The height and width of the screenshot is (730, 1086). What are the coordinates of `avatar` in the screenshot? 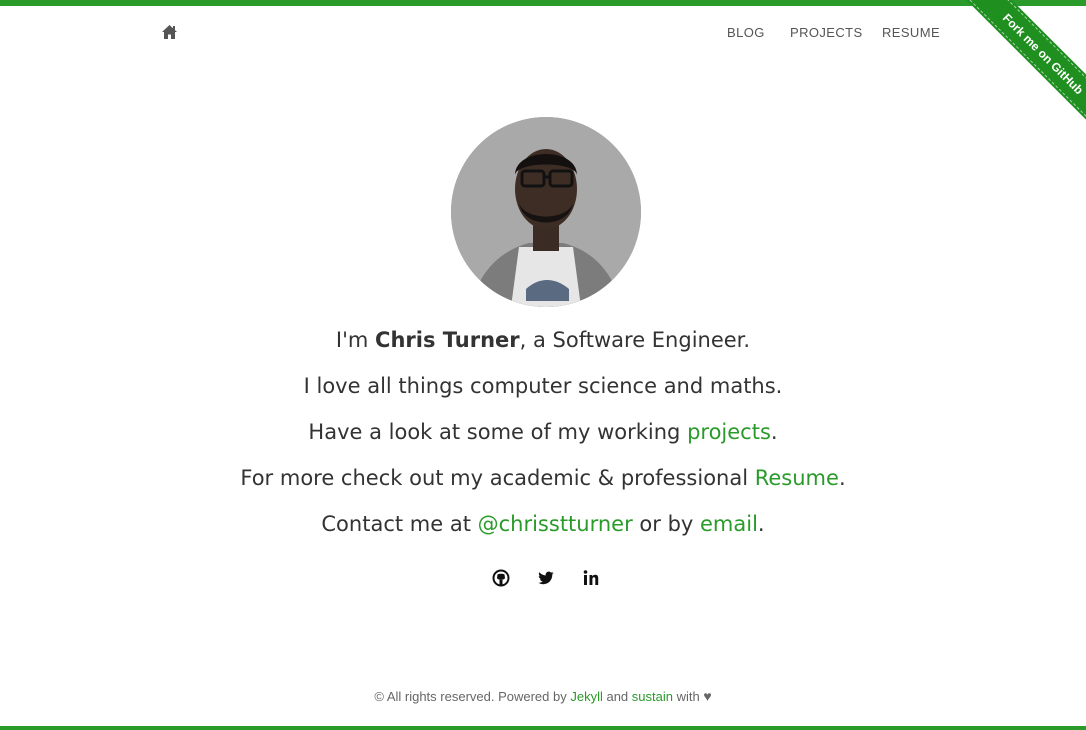 It's located at (546, 212).